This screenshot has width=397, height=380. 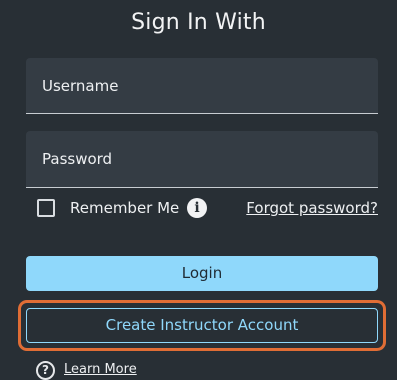 What do you see at coordinates (312, 208) in the screenshot?
I see `forgot-password-link: Forgot password?` at bounding box center [312, 208].